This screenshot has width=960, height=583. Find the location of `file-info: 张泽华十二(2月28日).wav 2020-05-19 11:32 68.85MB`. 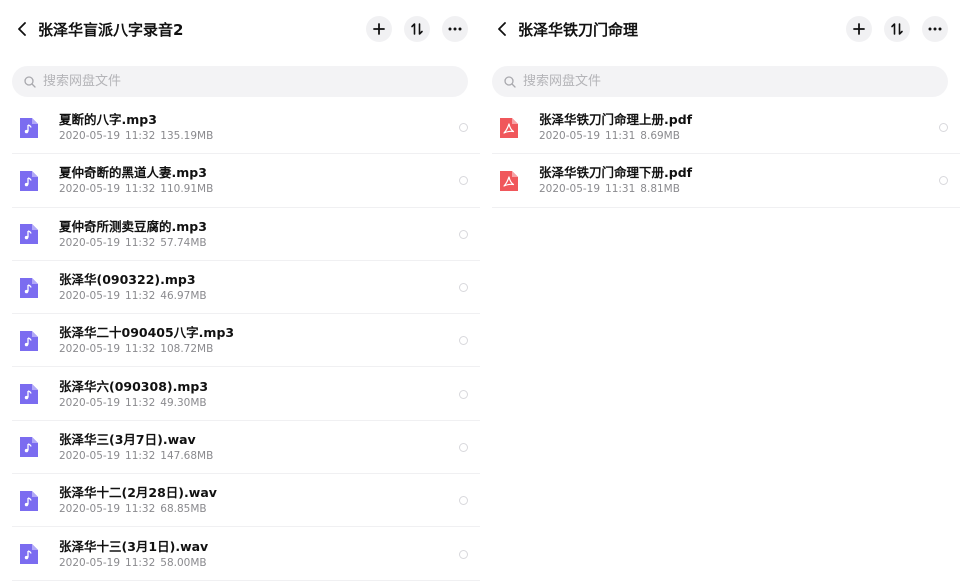

file-info: 张泽华十二(2月28日).wav 2020-05-19 11:32 68.85MB is located at coordinates (259, 500).